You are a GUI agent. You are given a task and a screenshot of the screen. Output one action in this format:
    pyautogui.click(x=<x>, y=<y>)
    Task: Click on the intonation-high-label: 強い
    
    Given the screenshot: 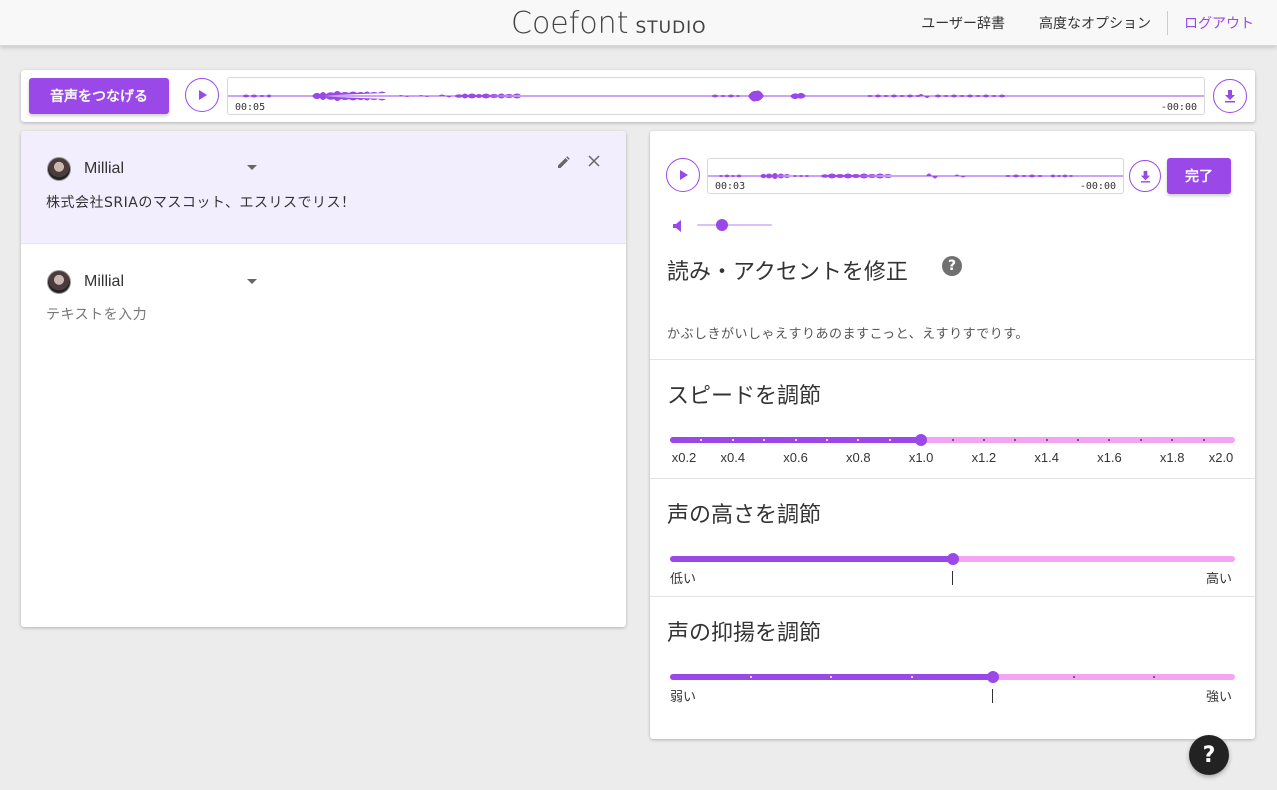 What is the action you would take?
    pyautogui.click(x=1219, y=697)
    